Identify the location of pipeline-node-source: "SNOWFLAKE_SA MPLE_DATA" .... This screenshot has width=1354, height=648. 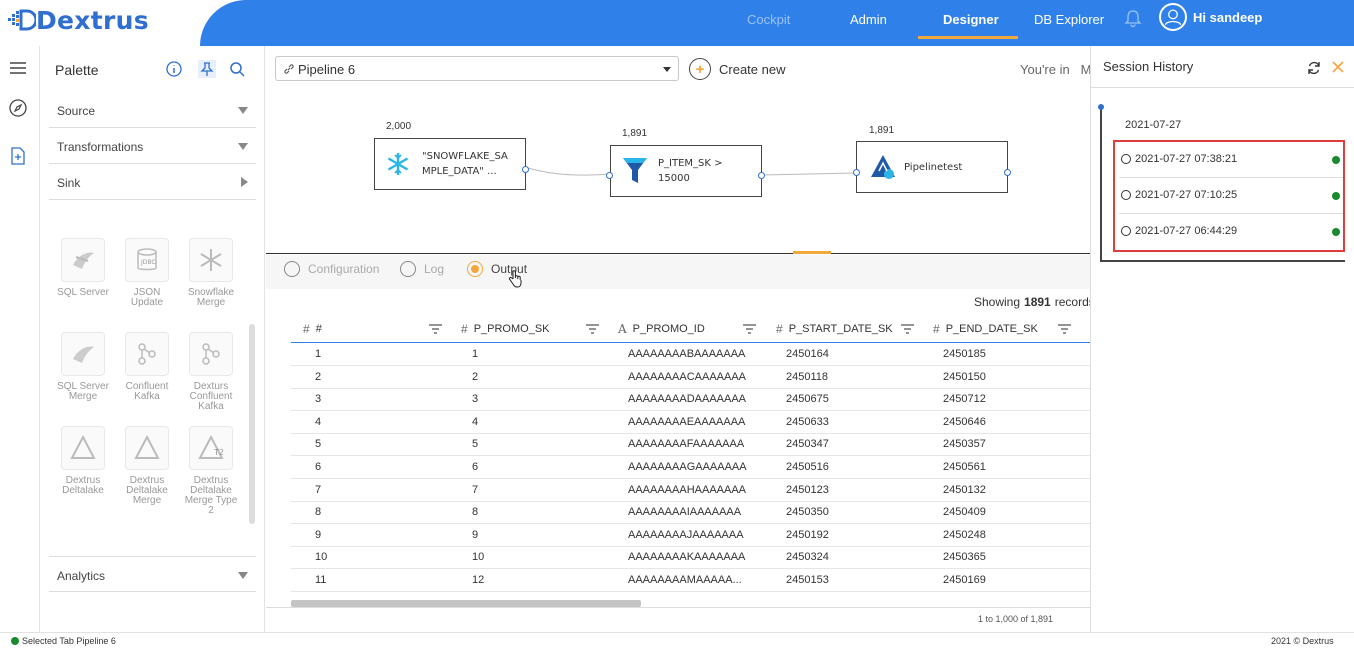
(450, 164).